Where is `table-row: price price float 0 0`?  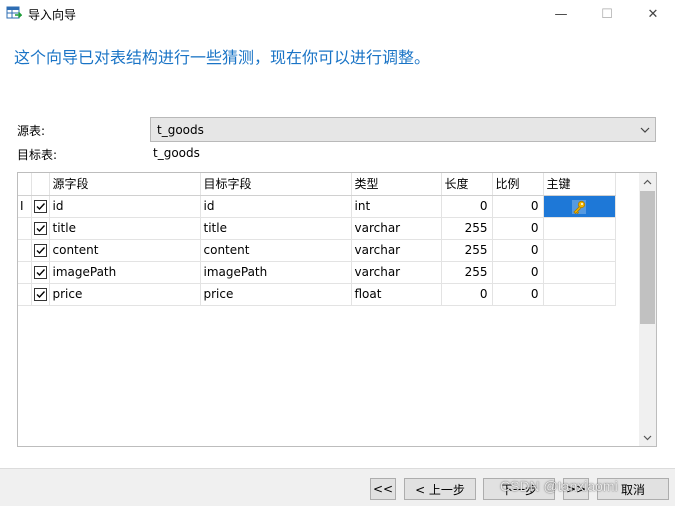
table-row: price price float 0 0 is located at coordinates (317, 294).